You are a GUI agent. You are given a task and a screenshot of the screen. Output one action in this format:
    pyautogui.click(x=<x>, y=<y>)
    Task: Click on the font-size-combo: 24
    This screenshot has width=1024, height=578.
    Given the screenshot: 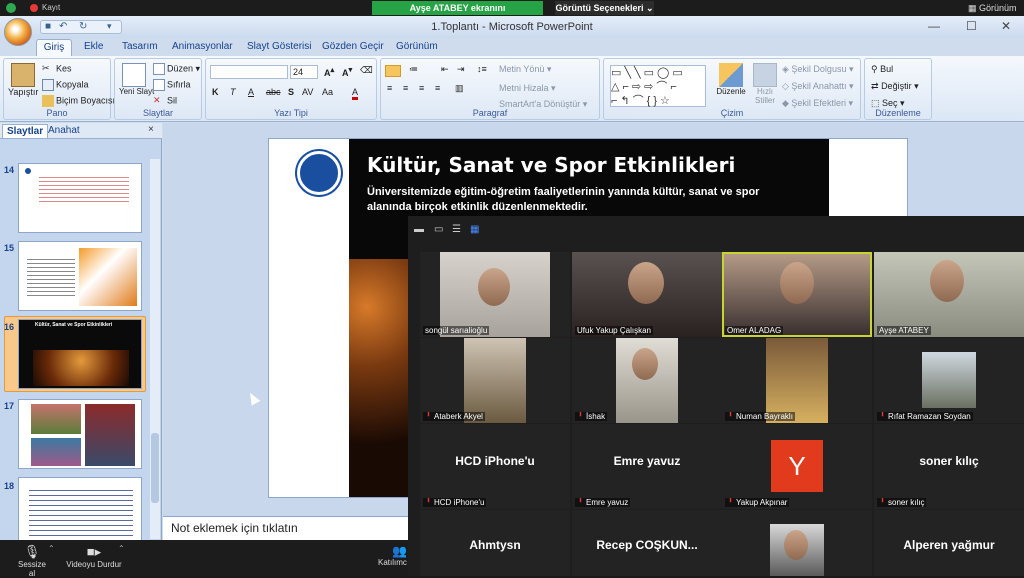 What is the action you would take?
    pyautogui.click(x=304, y=72)
    